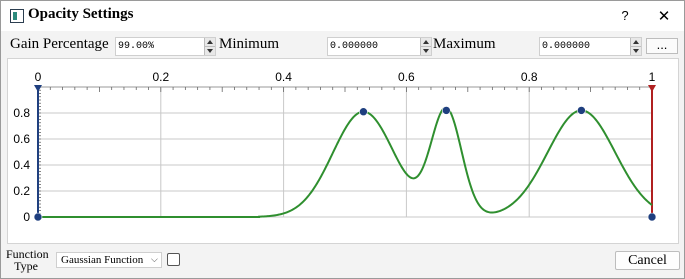 The height and width of the screenshot is (279, 685). What do you see at coordinates (154, 260) in the screenshot?
I see `chevron-down-icon: ⌵` at bounding box center [154, 260].